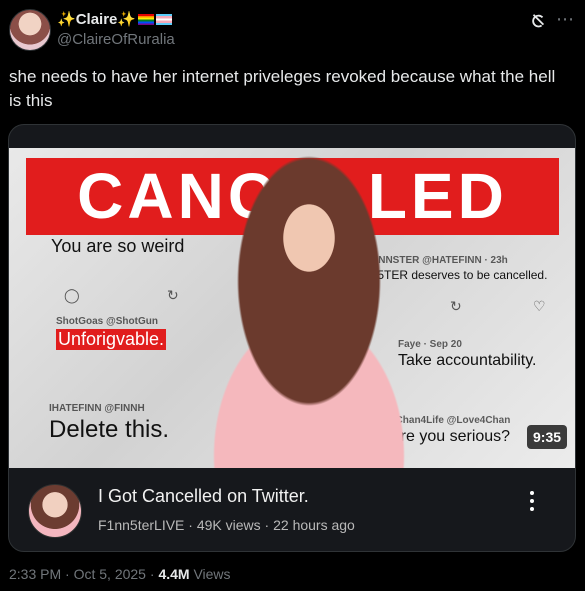  I want to click on display-name: ✨Claire✨, so click(115, 19).